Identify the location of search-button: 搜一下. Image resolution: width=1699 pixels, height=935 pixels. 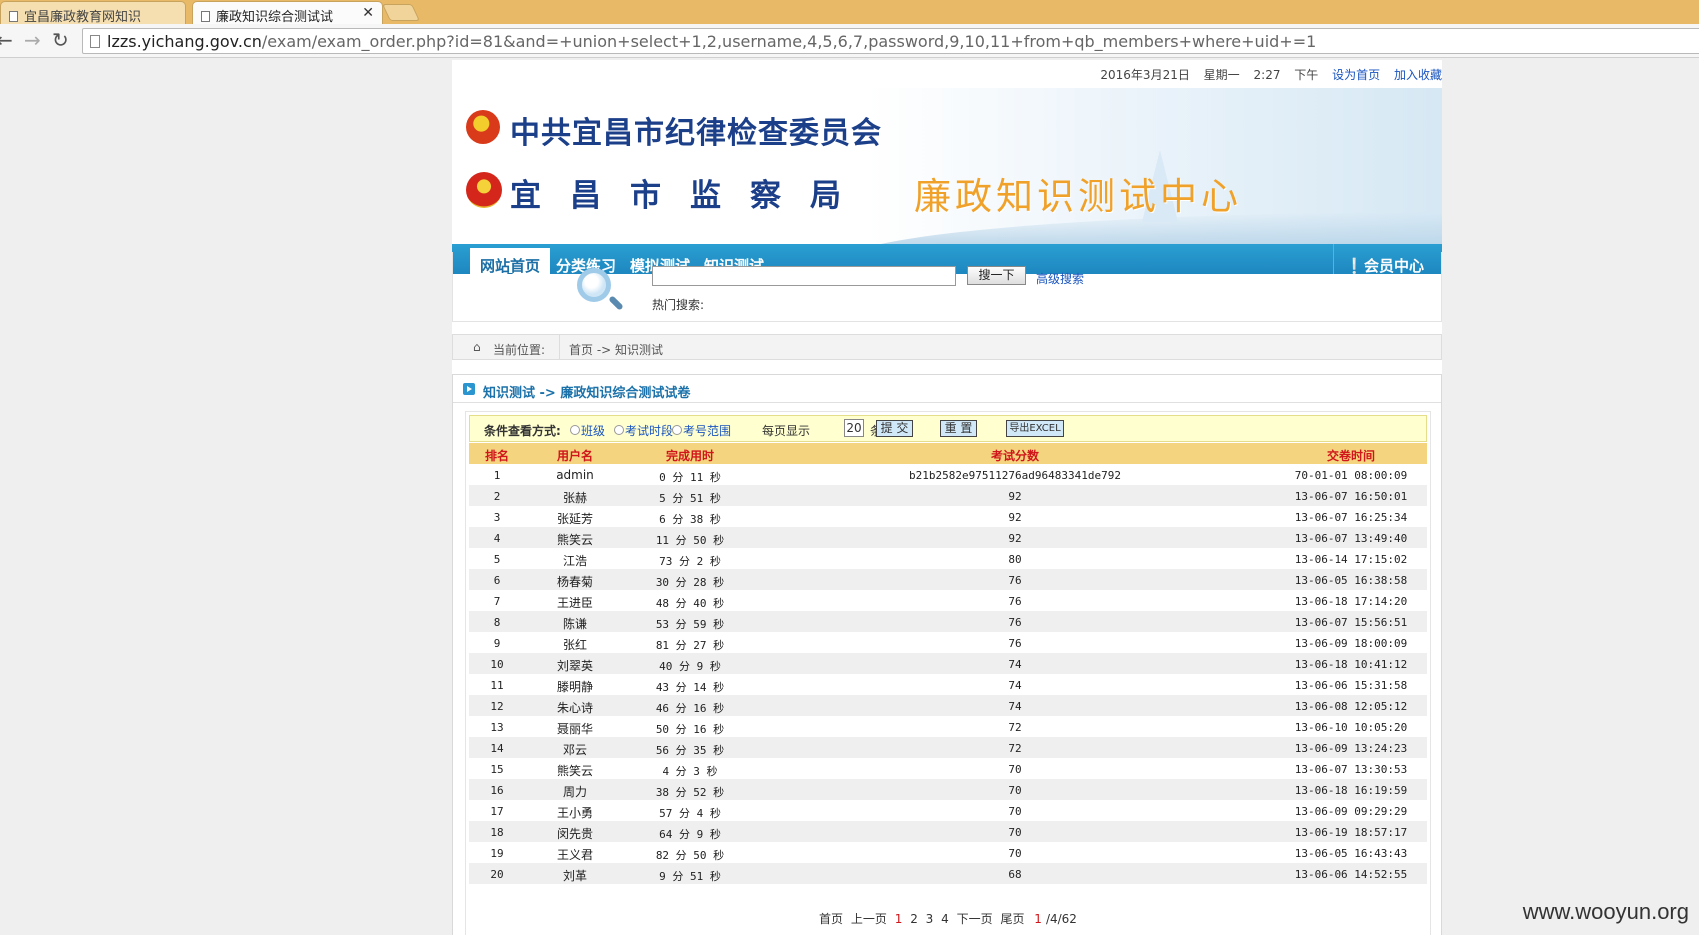
(996, 275).